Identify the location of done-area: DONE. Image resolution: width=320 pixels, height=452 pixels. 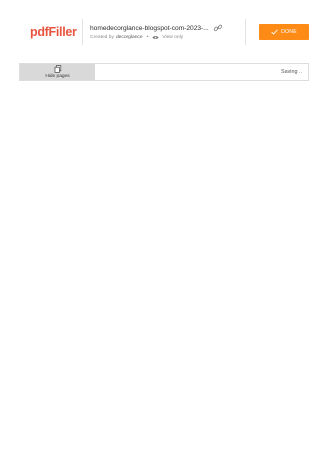
(277, 32).